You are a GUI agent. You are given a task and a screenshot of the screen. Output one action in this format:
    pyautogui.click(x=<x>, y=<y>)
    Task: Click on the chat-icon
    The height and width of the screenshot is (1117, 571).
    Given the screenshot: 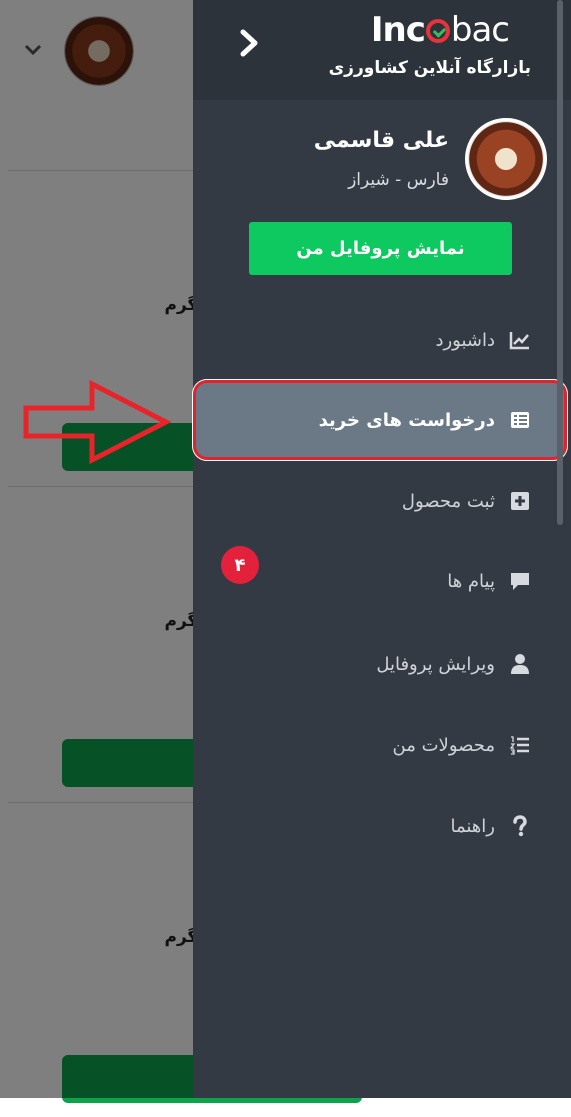 What is the action you would take?
    pyautogui.click(x=520, y=581)
    